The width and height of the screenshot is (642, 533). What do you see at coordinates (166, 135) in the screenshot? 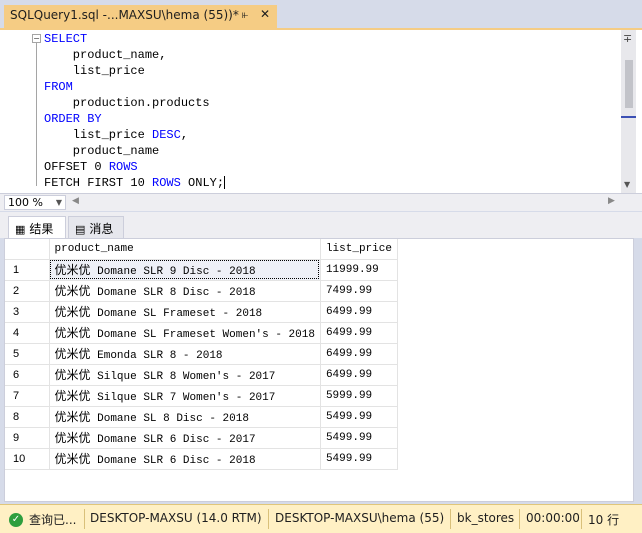
I see `sql-keyword: DESC` at bounding box center [166, 135].